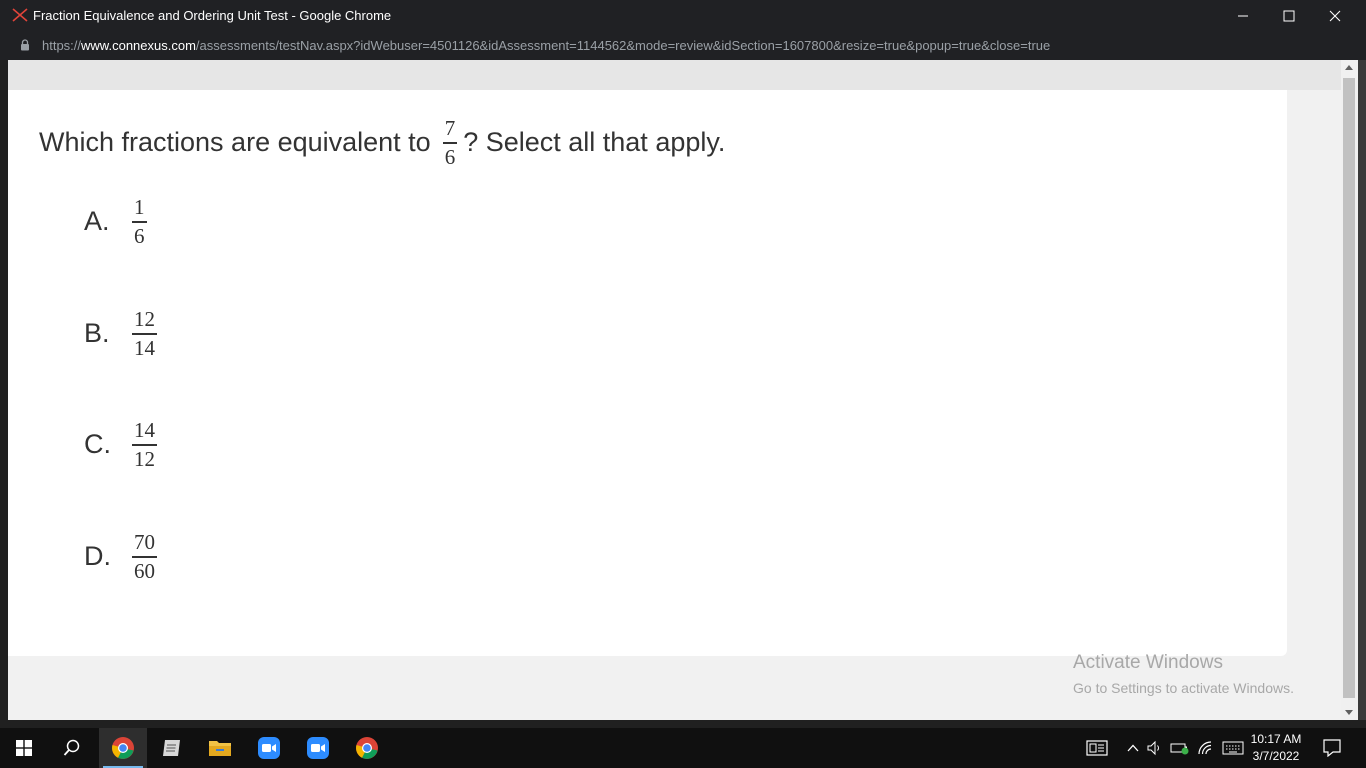 Image resolution: width=1366 pixels, height=768 pixels. I want to click on url-domain: www.connexus.com, so click(138, 45).